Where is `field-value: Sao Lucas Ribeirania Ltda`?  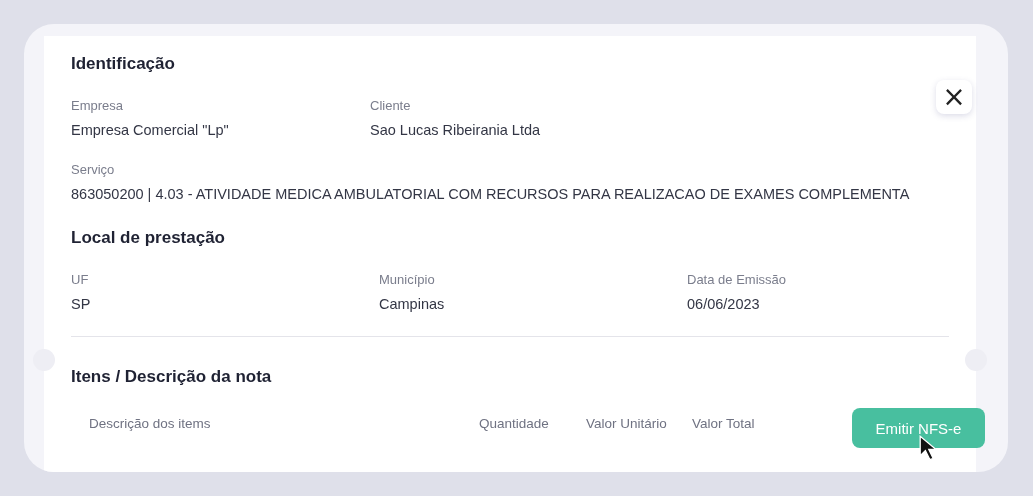 field-value: Sao Lucas Ribeirania Ltda is located at coordinates (456, 130).